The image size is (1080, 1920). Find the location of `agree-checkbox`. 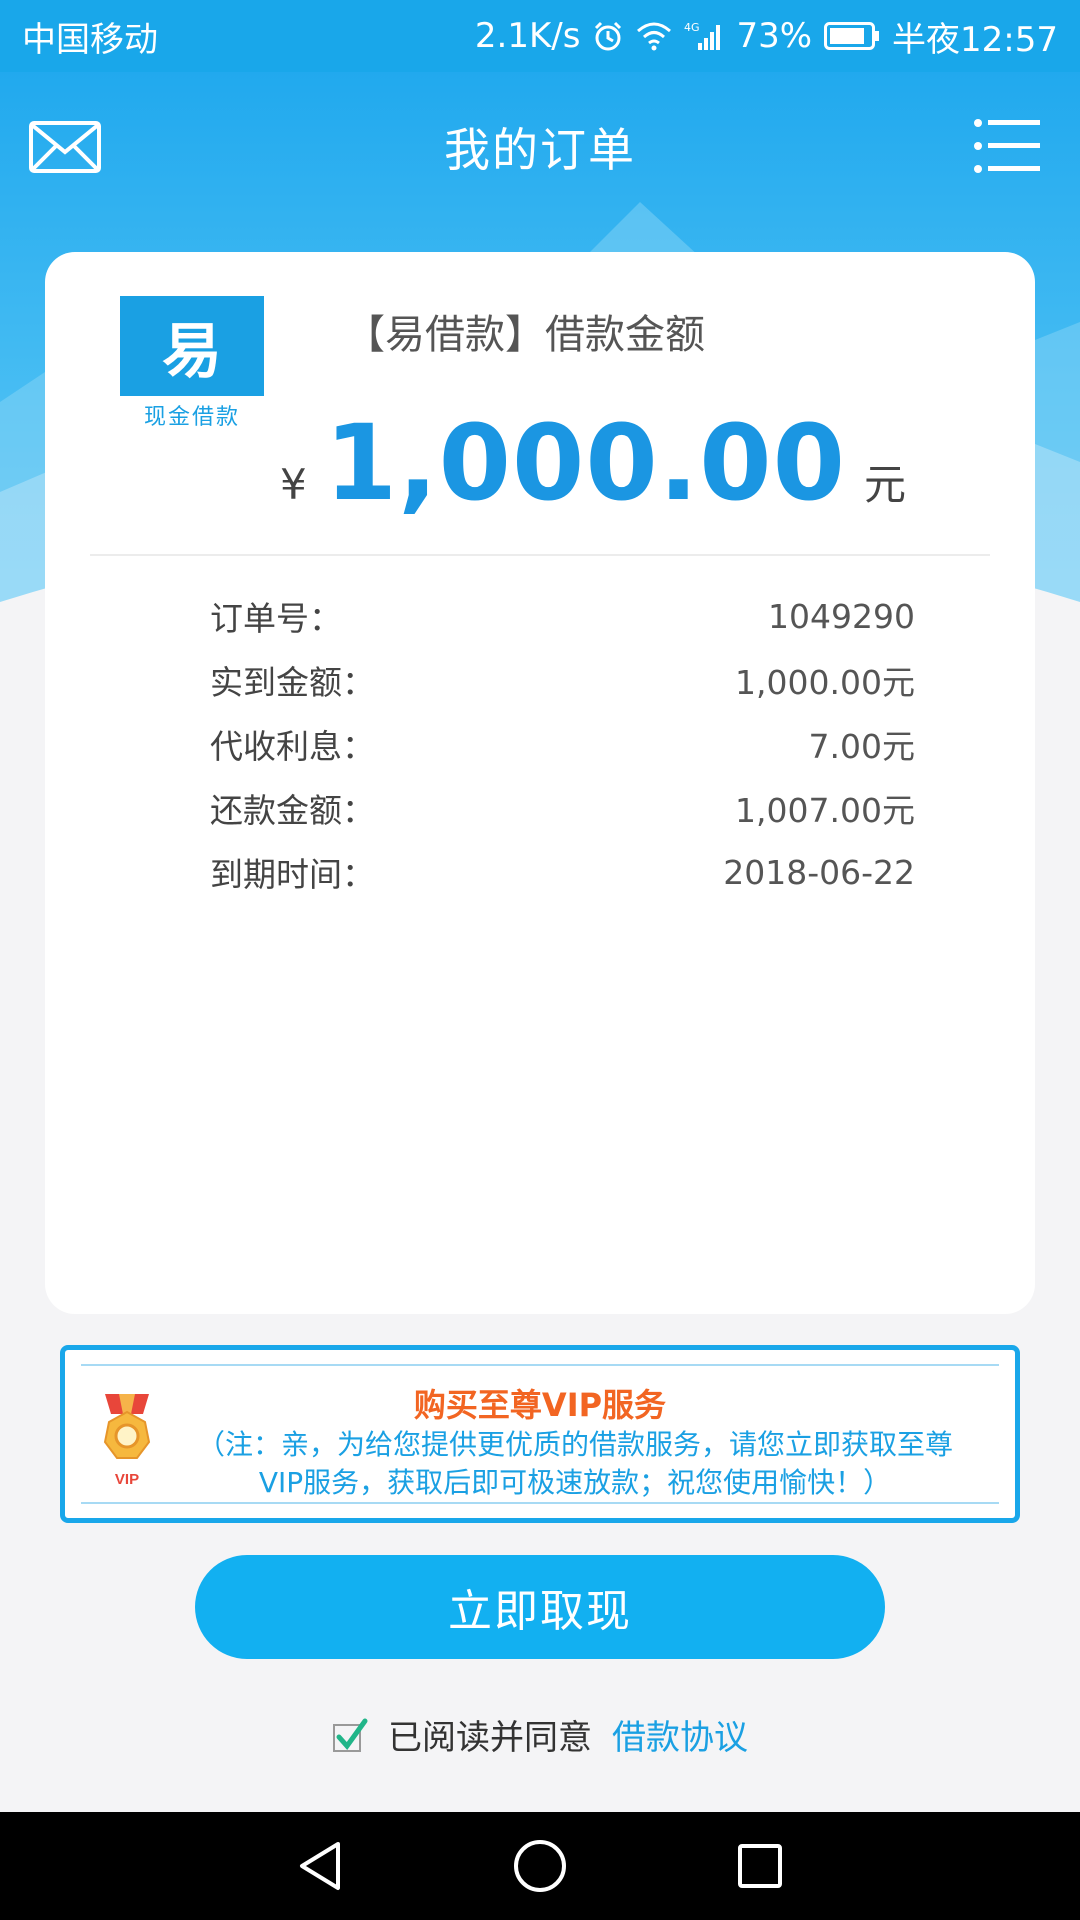

agree-checkbox is located at coordinates (350, 1735).